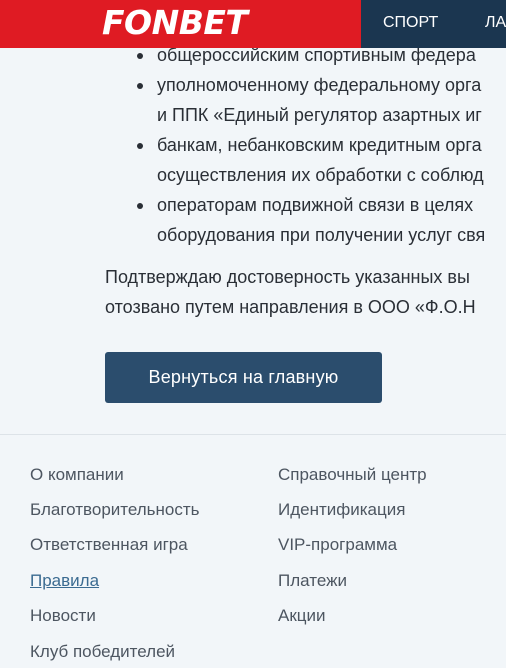 This screenshot has height=668, width=506. I want to click on footer-link-vip: VIP-программа, so click(337, 545).